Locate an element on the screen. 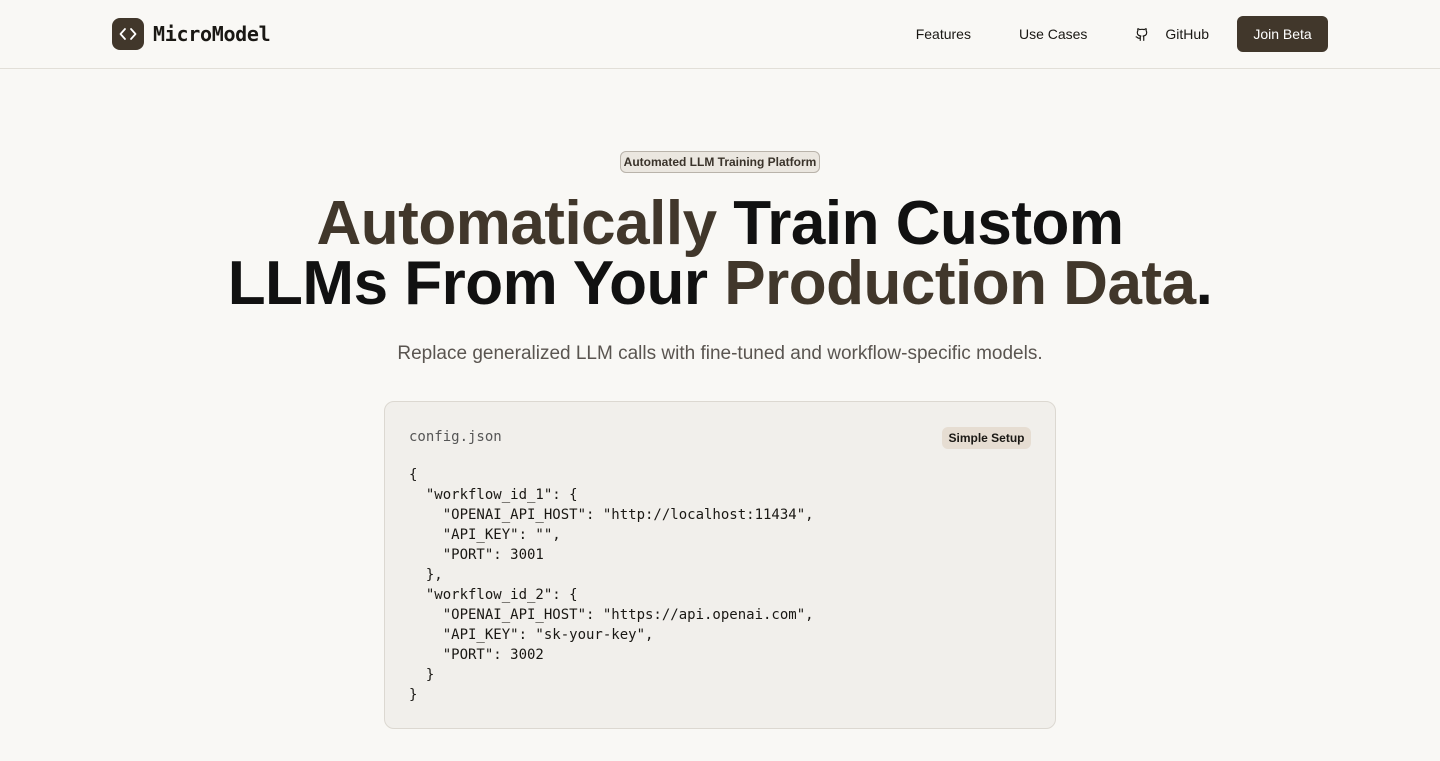 Image resolution: width=1440 pixels, height=761 pixels. headline-period: . is located at coordinates (1204, 283).